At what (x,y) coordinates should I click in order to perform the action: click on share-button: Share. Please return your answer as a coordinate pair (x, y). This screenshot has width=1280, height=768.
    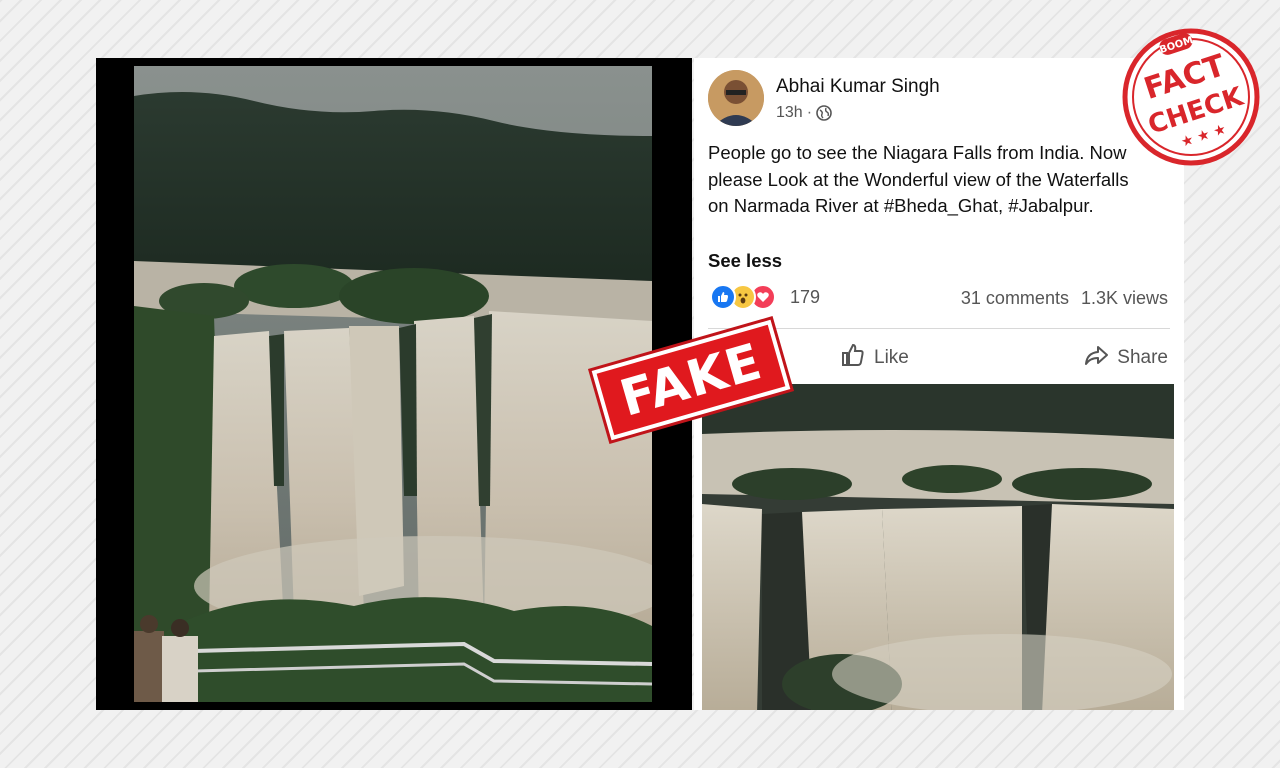
    Looking at the image, I should click on (1125, 358).